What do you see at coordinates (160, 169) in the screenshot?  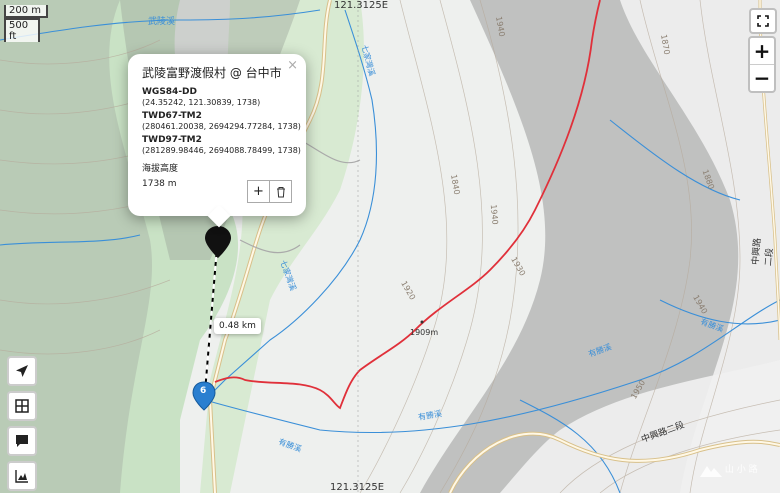 I see `elevation-label: 海拔高度` at bounding box center [160, 169].